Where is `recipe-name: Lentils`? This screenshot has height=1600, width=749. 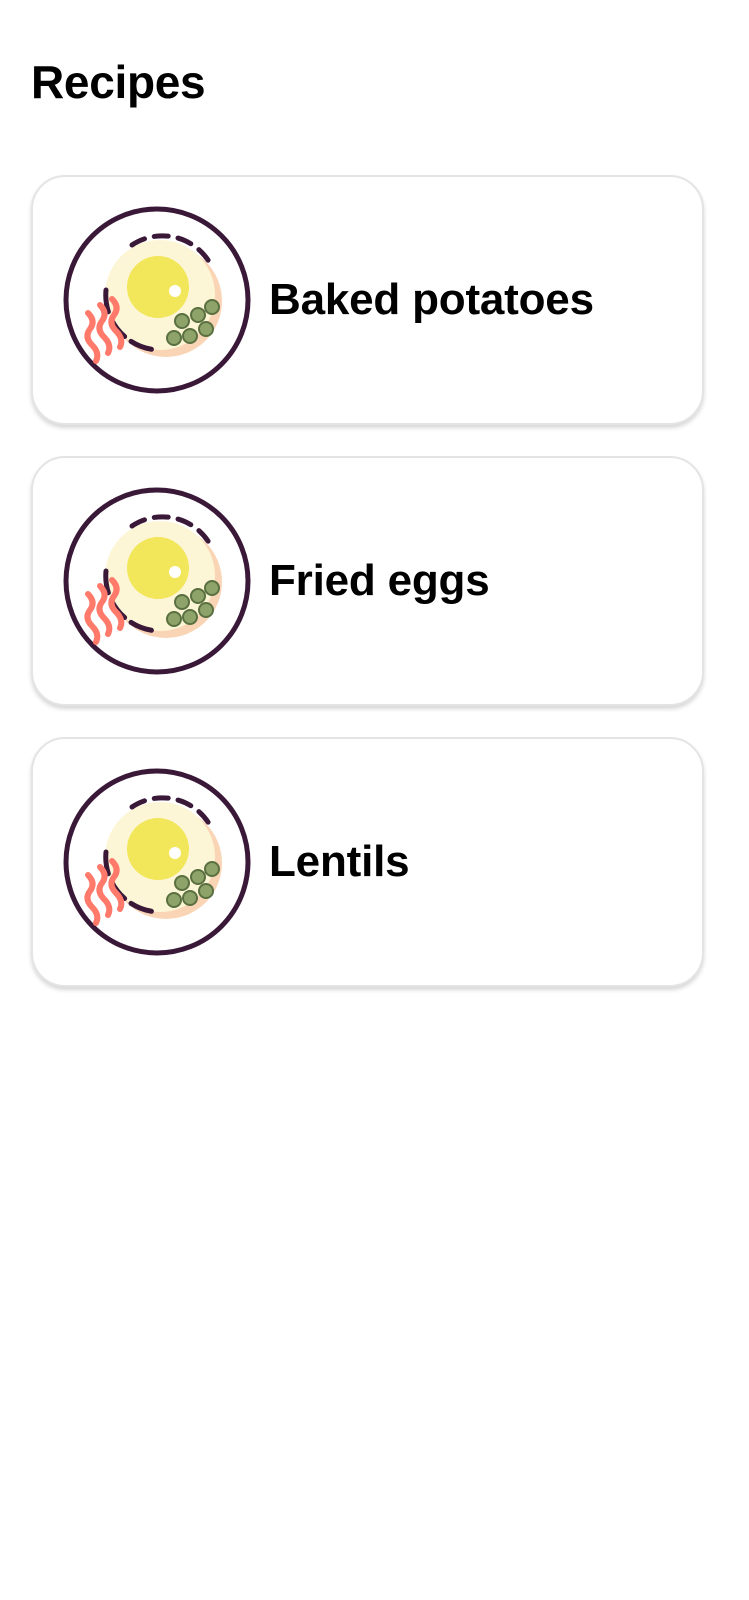
recipe-name: Lentils is located at coordinates (339, 861).